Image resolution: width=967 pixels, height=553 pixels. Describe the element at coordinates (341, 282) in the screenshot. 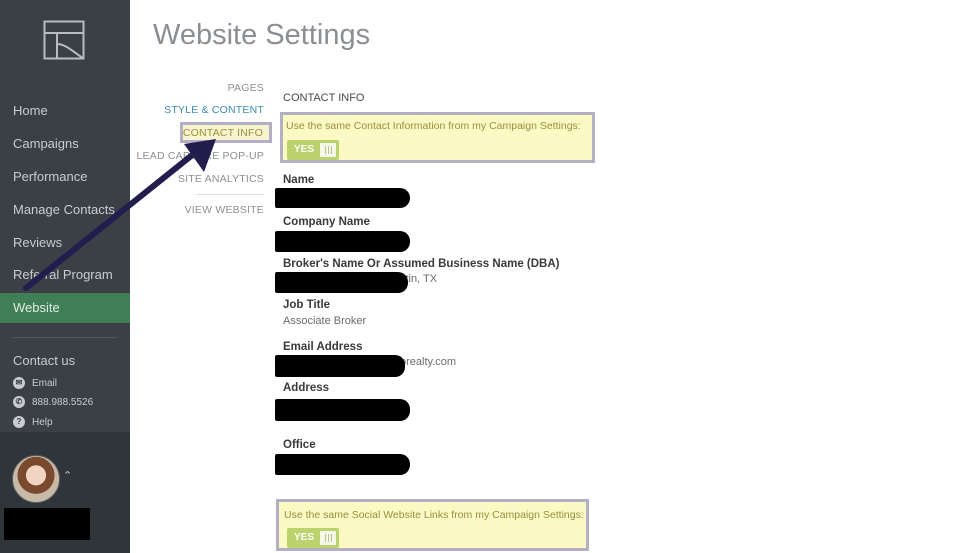

I see `redacted-broker-value` at that location.